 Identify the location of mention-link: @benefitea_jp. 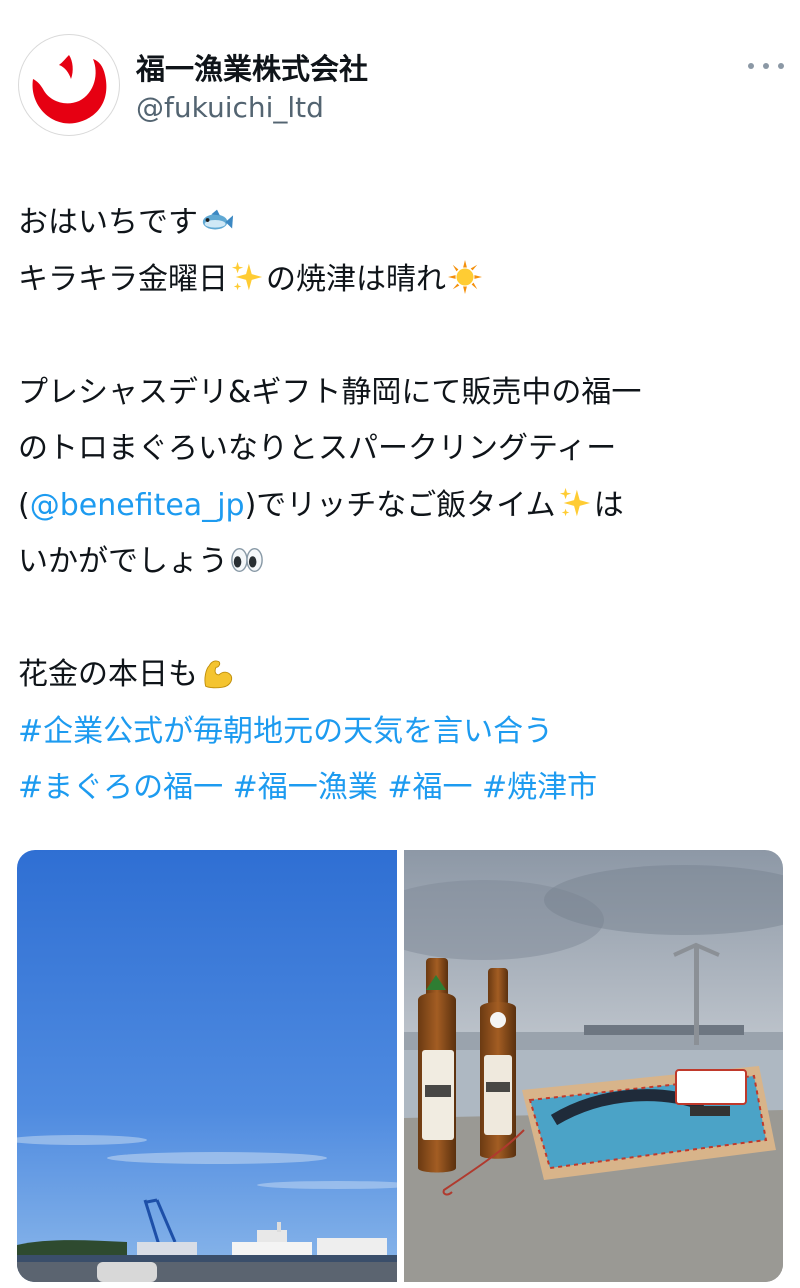
(137, 505).